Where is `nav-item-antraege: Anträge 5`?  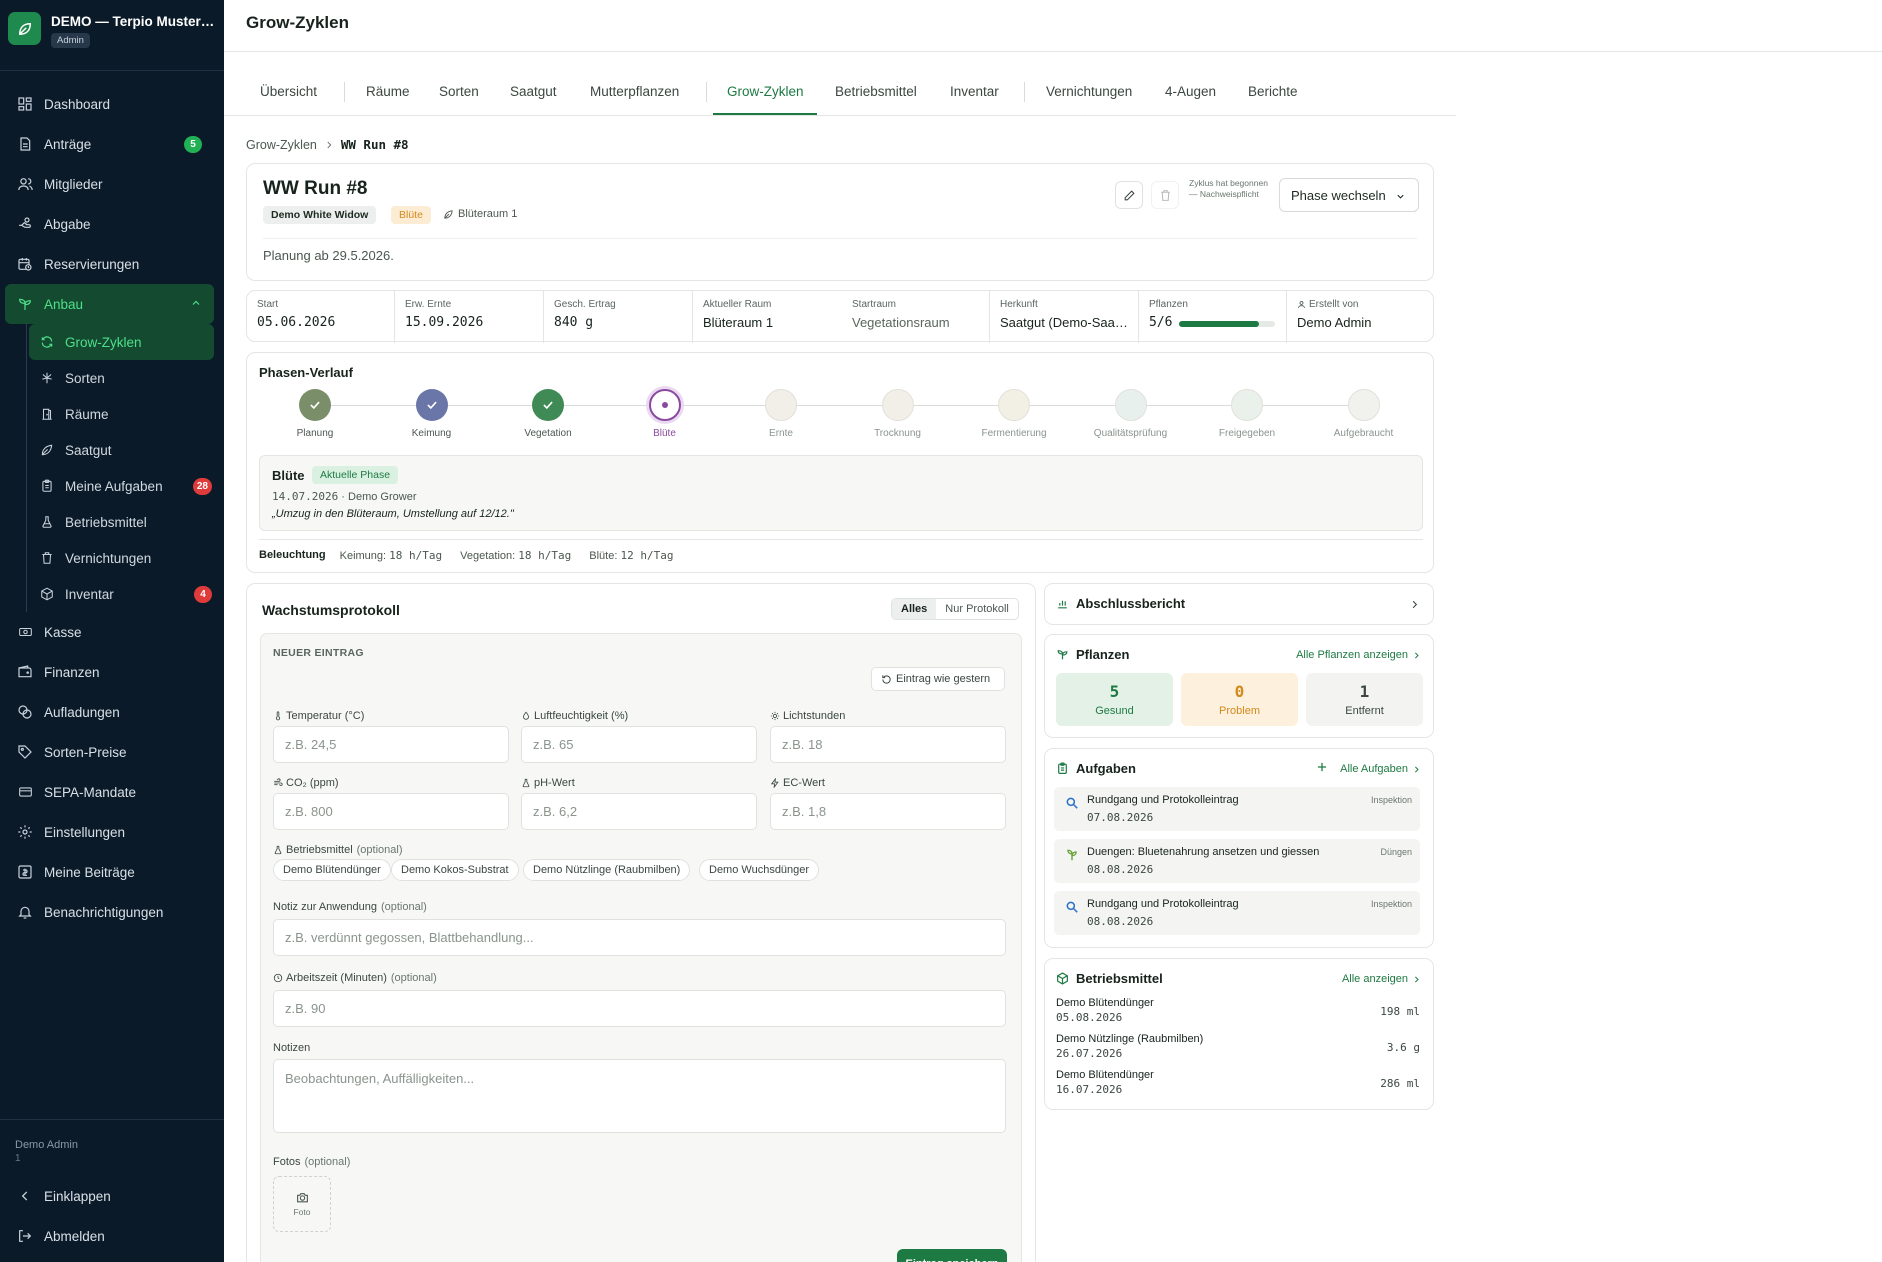
nav-item-antraege: Anträge 5 is located at coordinates (112, 144).